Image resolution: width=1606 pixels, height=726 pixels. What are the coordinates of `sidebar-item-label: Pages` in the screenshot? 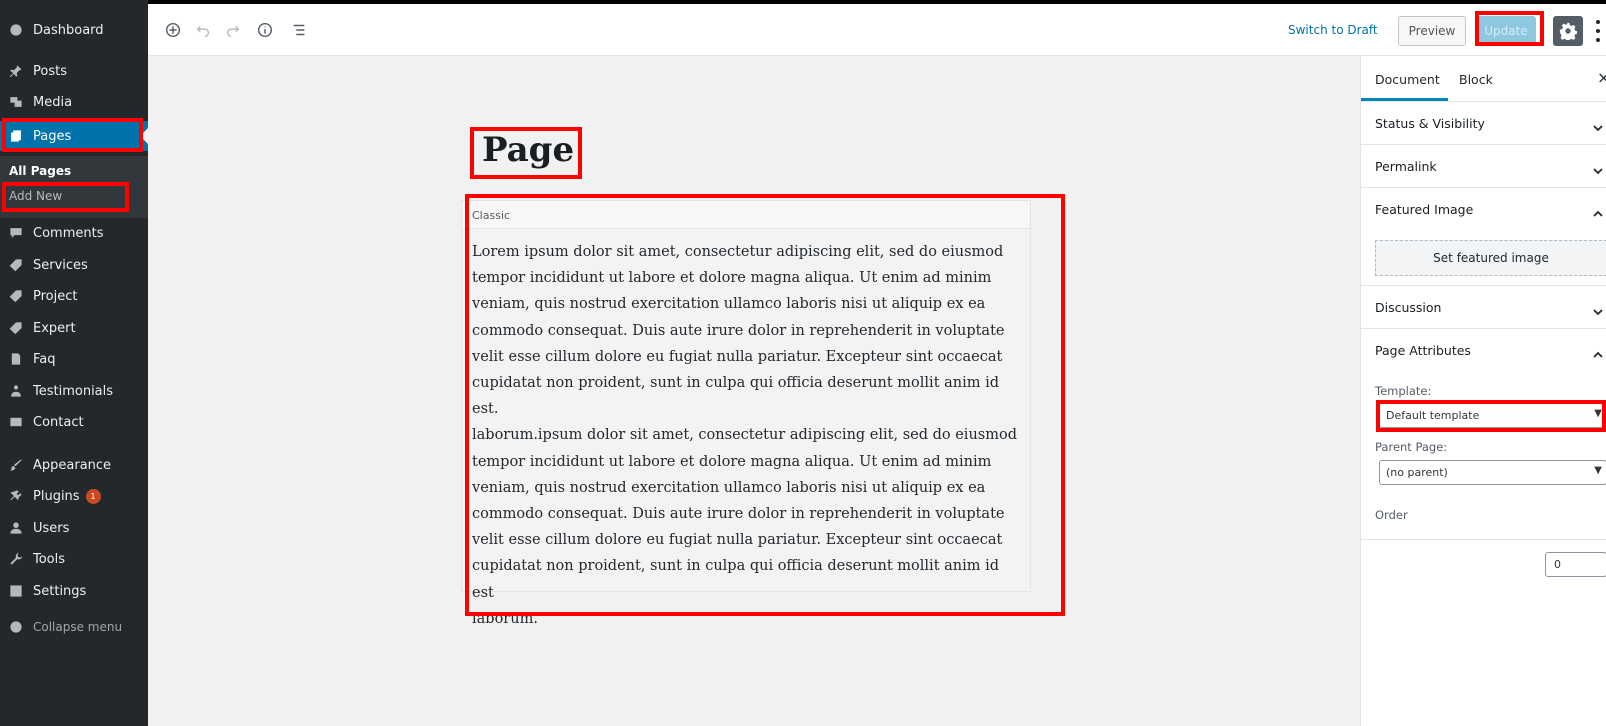 It's located at (52, 136).